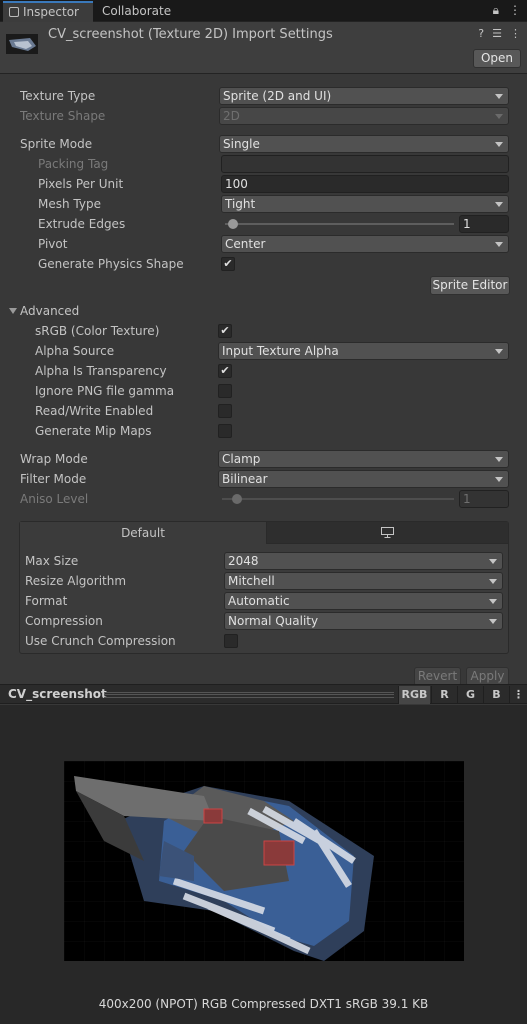 This screenshot has height=1024, width=527. I want to click on tab-collaborate: Collaborate, so click(136, 11).